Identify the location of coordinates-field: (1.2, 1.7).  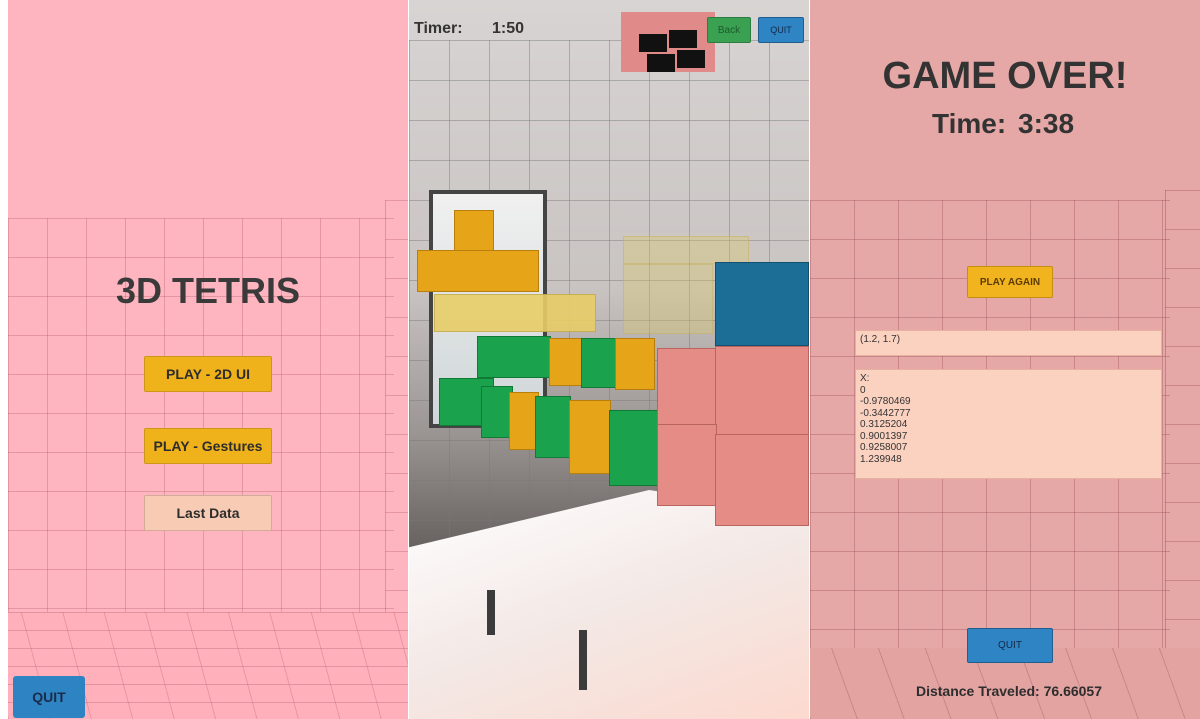
(1008, 343).